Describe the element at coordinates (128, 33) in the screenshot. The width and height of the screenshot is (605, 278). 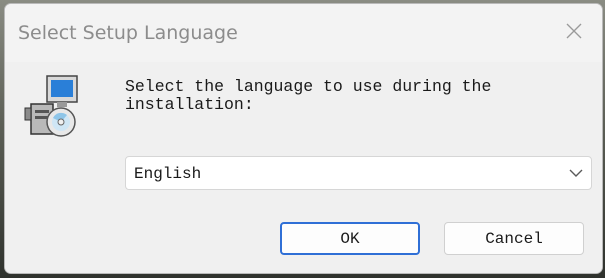
I see `window-title: Select Setup Language` at that location.